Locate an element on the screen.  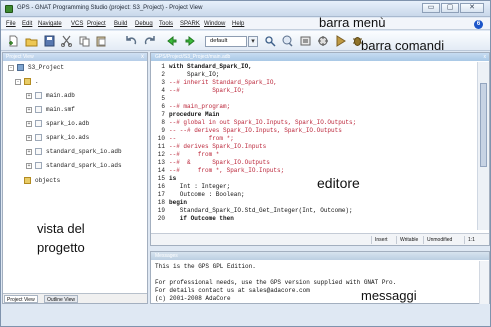
minimize-button: ▭ is located at coordinates (431, 8).